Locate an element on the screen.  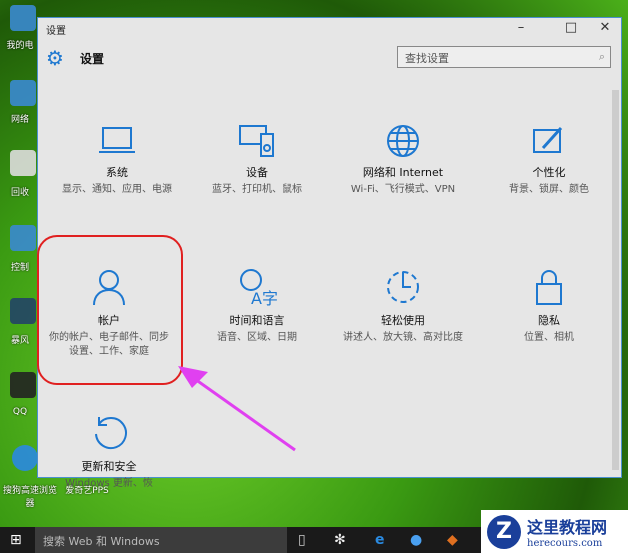
devices-icon is located at coordinates (256, 141).